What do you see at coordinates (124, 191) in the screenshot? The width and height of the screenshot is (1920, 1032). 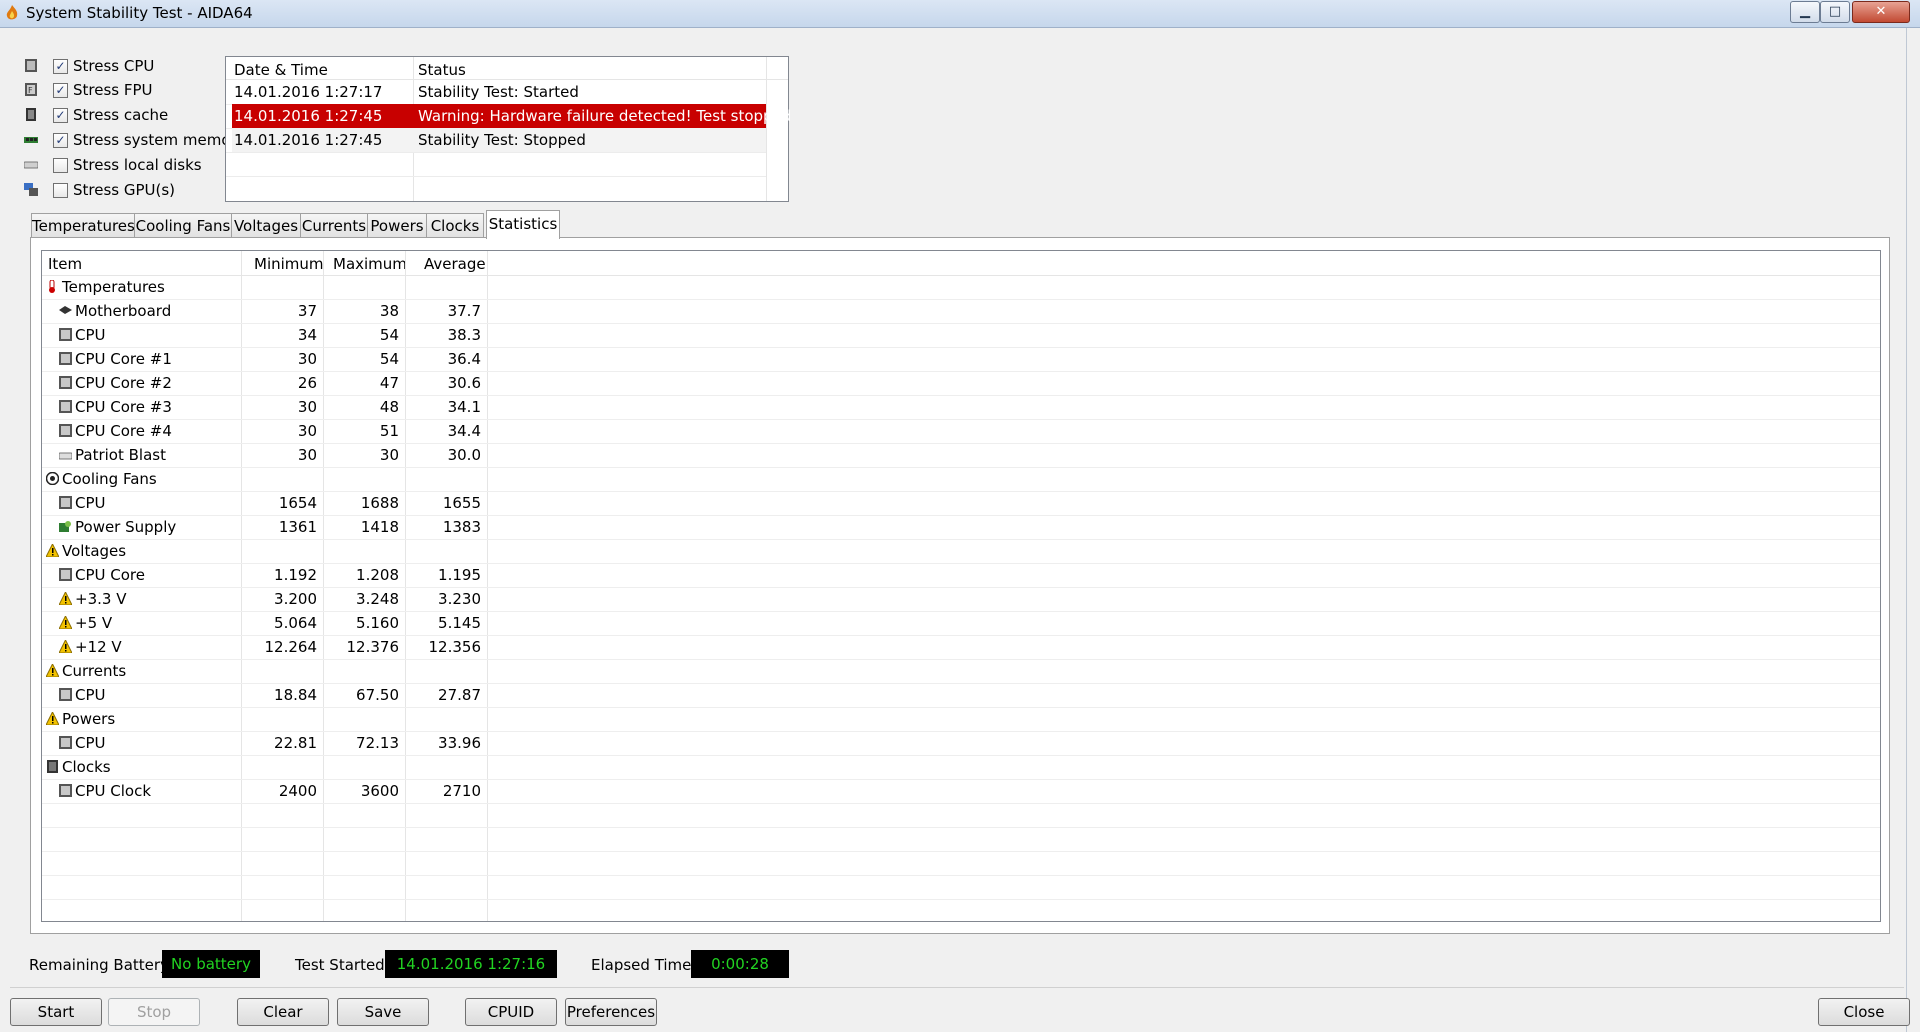 I see `stress-gpu-option: Stress GPU(s)` at bounding box center [124, 191].